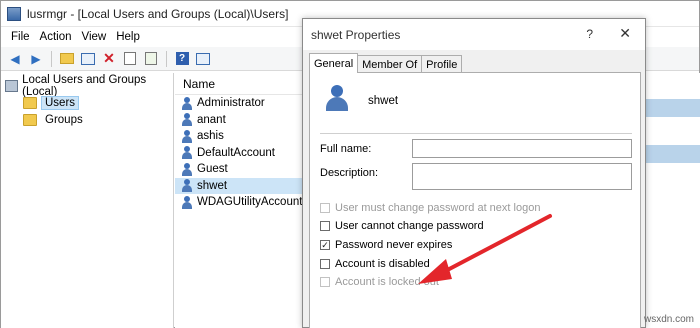  Describe the element at coordinates (236, 152) in the screenshot. I see `user-name: DefaultAccount` at that location.